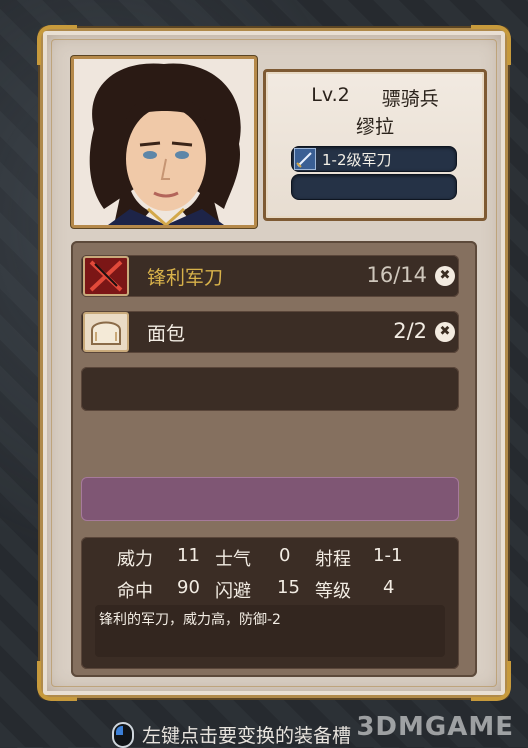 The image size is (528, 748). I want to click on item-name: 锋利军刀, so click(185, 278).